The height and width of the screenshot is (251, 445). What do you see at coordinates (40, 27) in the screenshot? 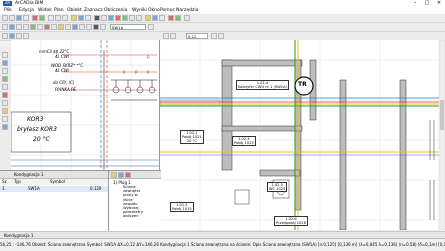
I see `erase-icon` at bounding box center [40, 27].